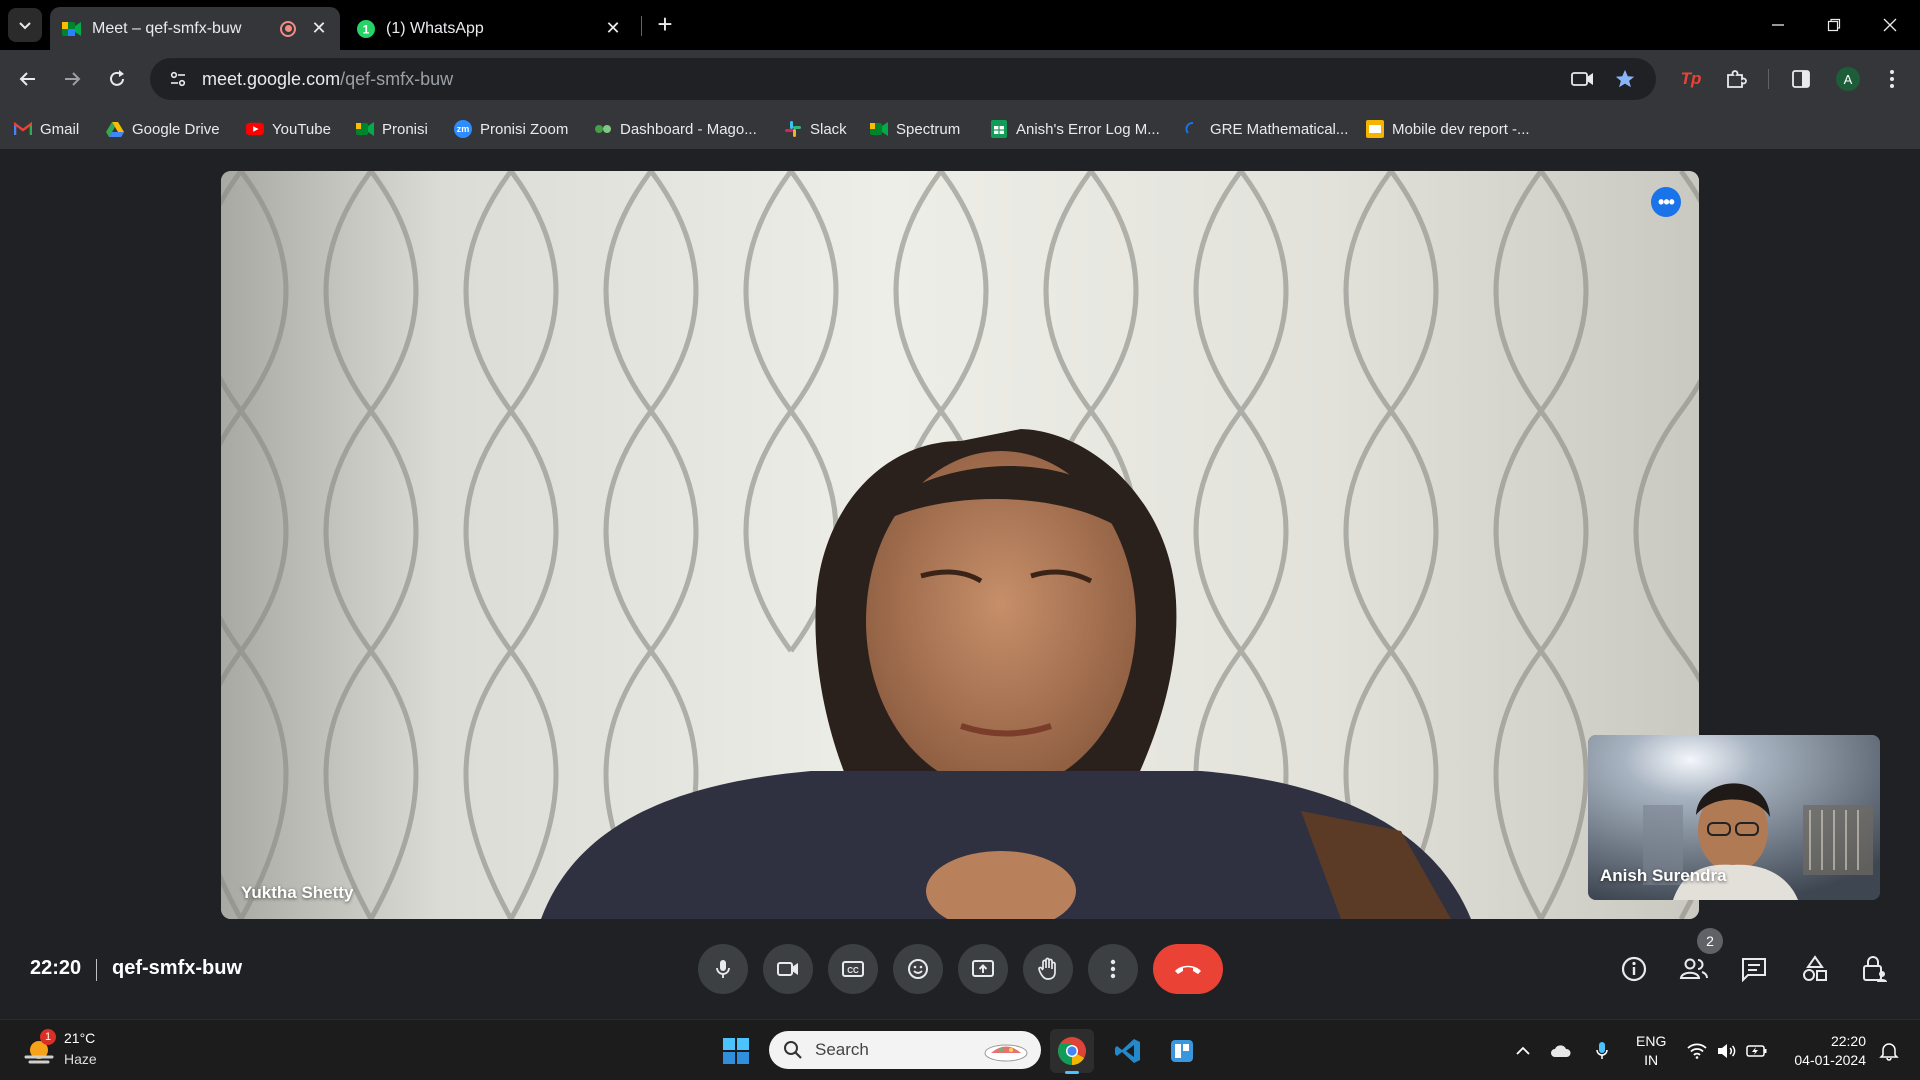 Image resolution: width=1920 pixels, height=1080 pixels. I want to click on start-button, so click(736, 1051).